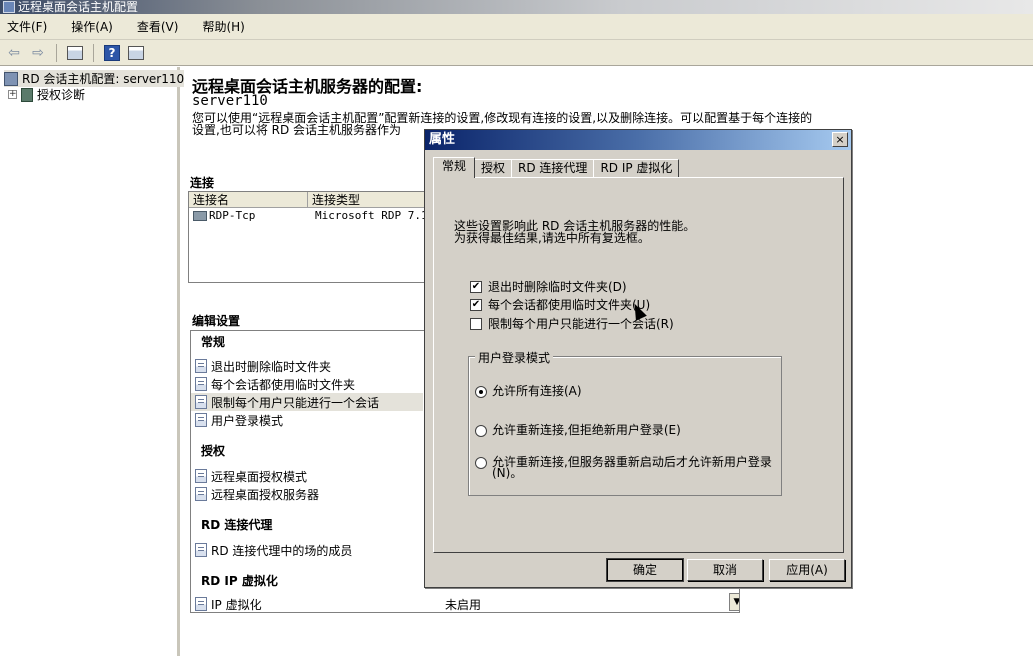 This screenshot has width=1033, height=656. I want to click on list-item: RD 连接代理中的场的成员, so click(307, 550).